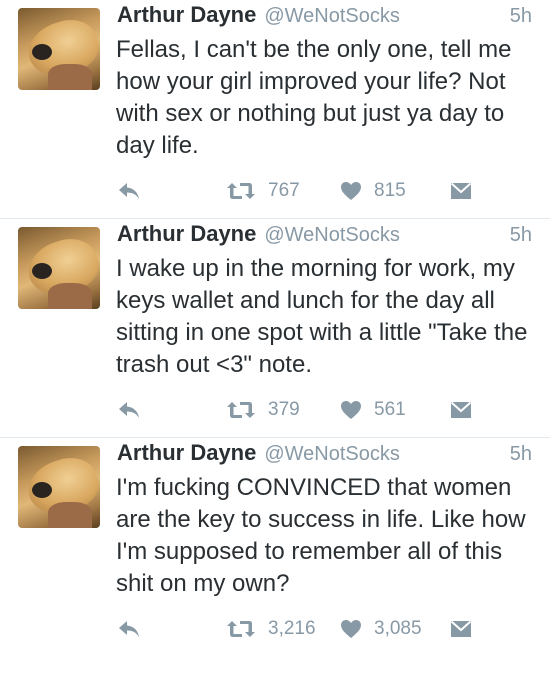 Image resolution: width=550 pixels, height=681 pixels. I want to click on retweet-button: 767, so click(263, 191).